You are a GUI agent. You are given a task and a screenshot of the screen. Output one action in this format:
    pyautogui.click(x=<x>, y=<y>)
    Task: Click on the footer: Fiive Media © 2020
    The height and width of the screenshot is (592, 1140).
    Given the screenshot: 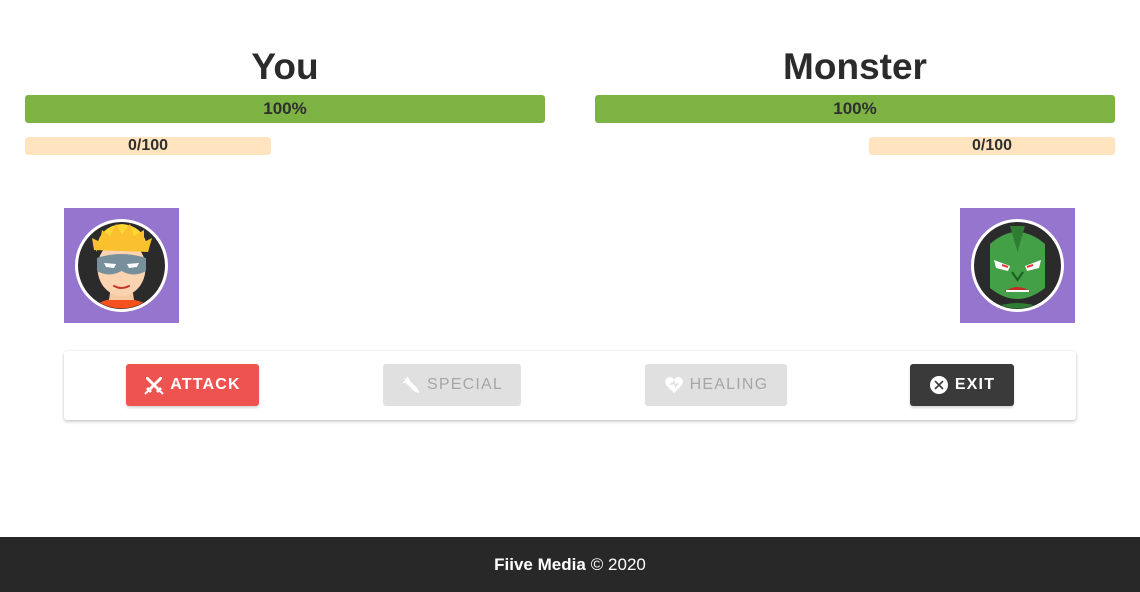 What is the action you would take?
    pyautogui.click(x=570, y=564)
    